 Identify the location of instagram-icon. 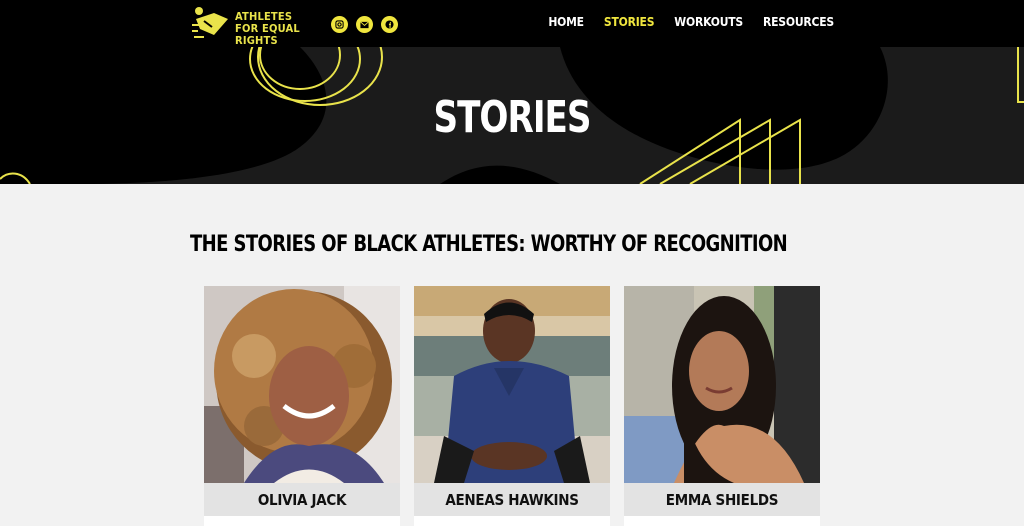
(339, 24).